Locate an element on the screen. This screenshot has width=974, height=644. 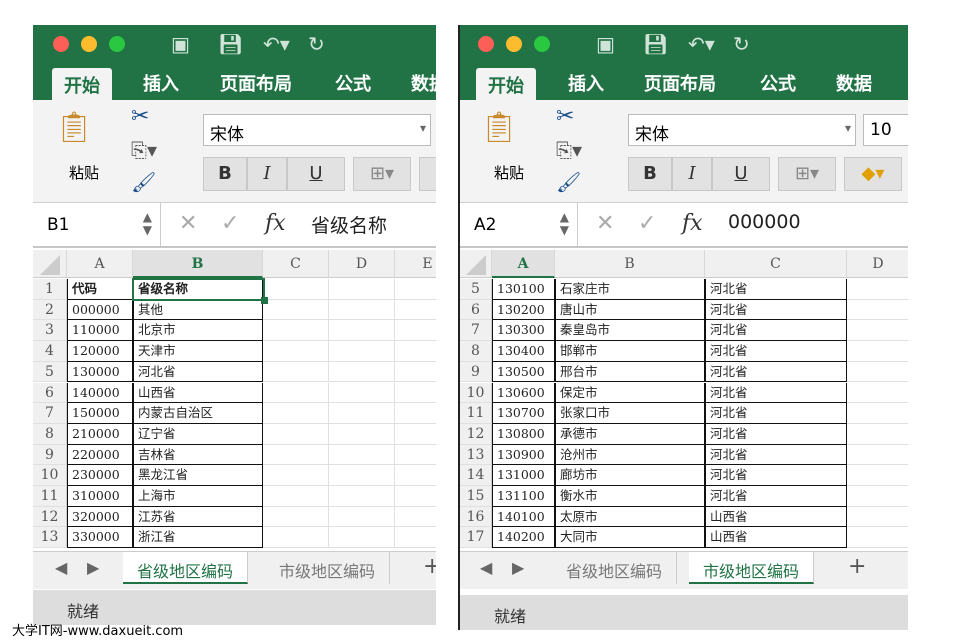
table-cell: 秦皇岛市 is located at coordinates (630, 331).